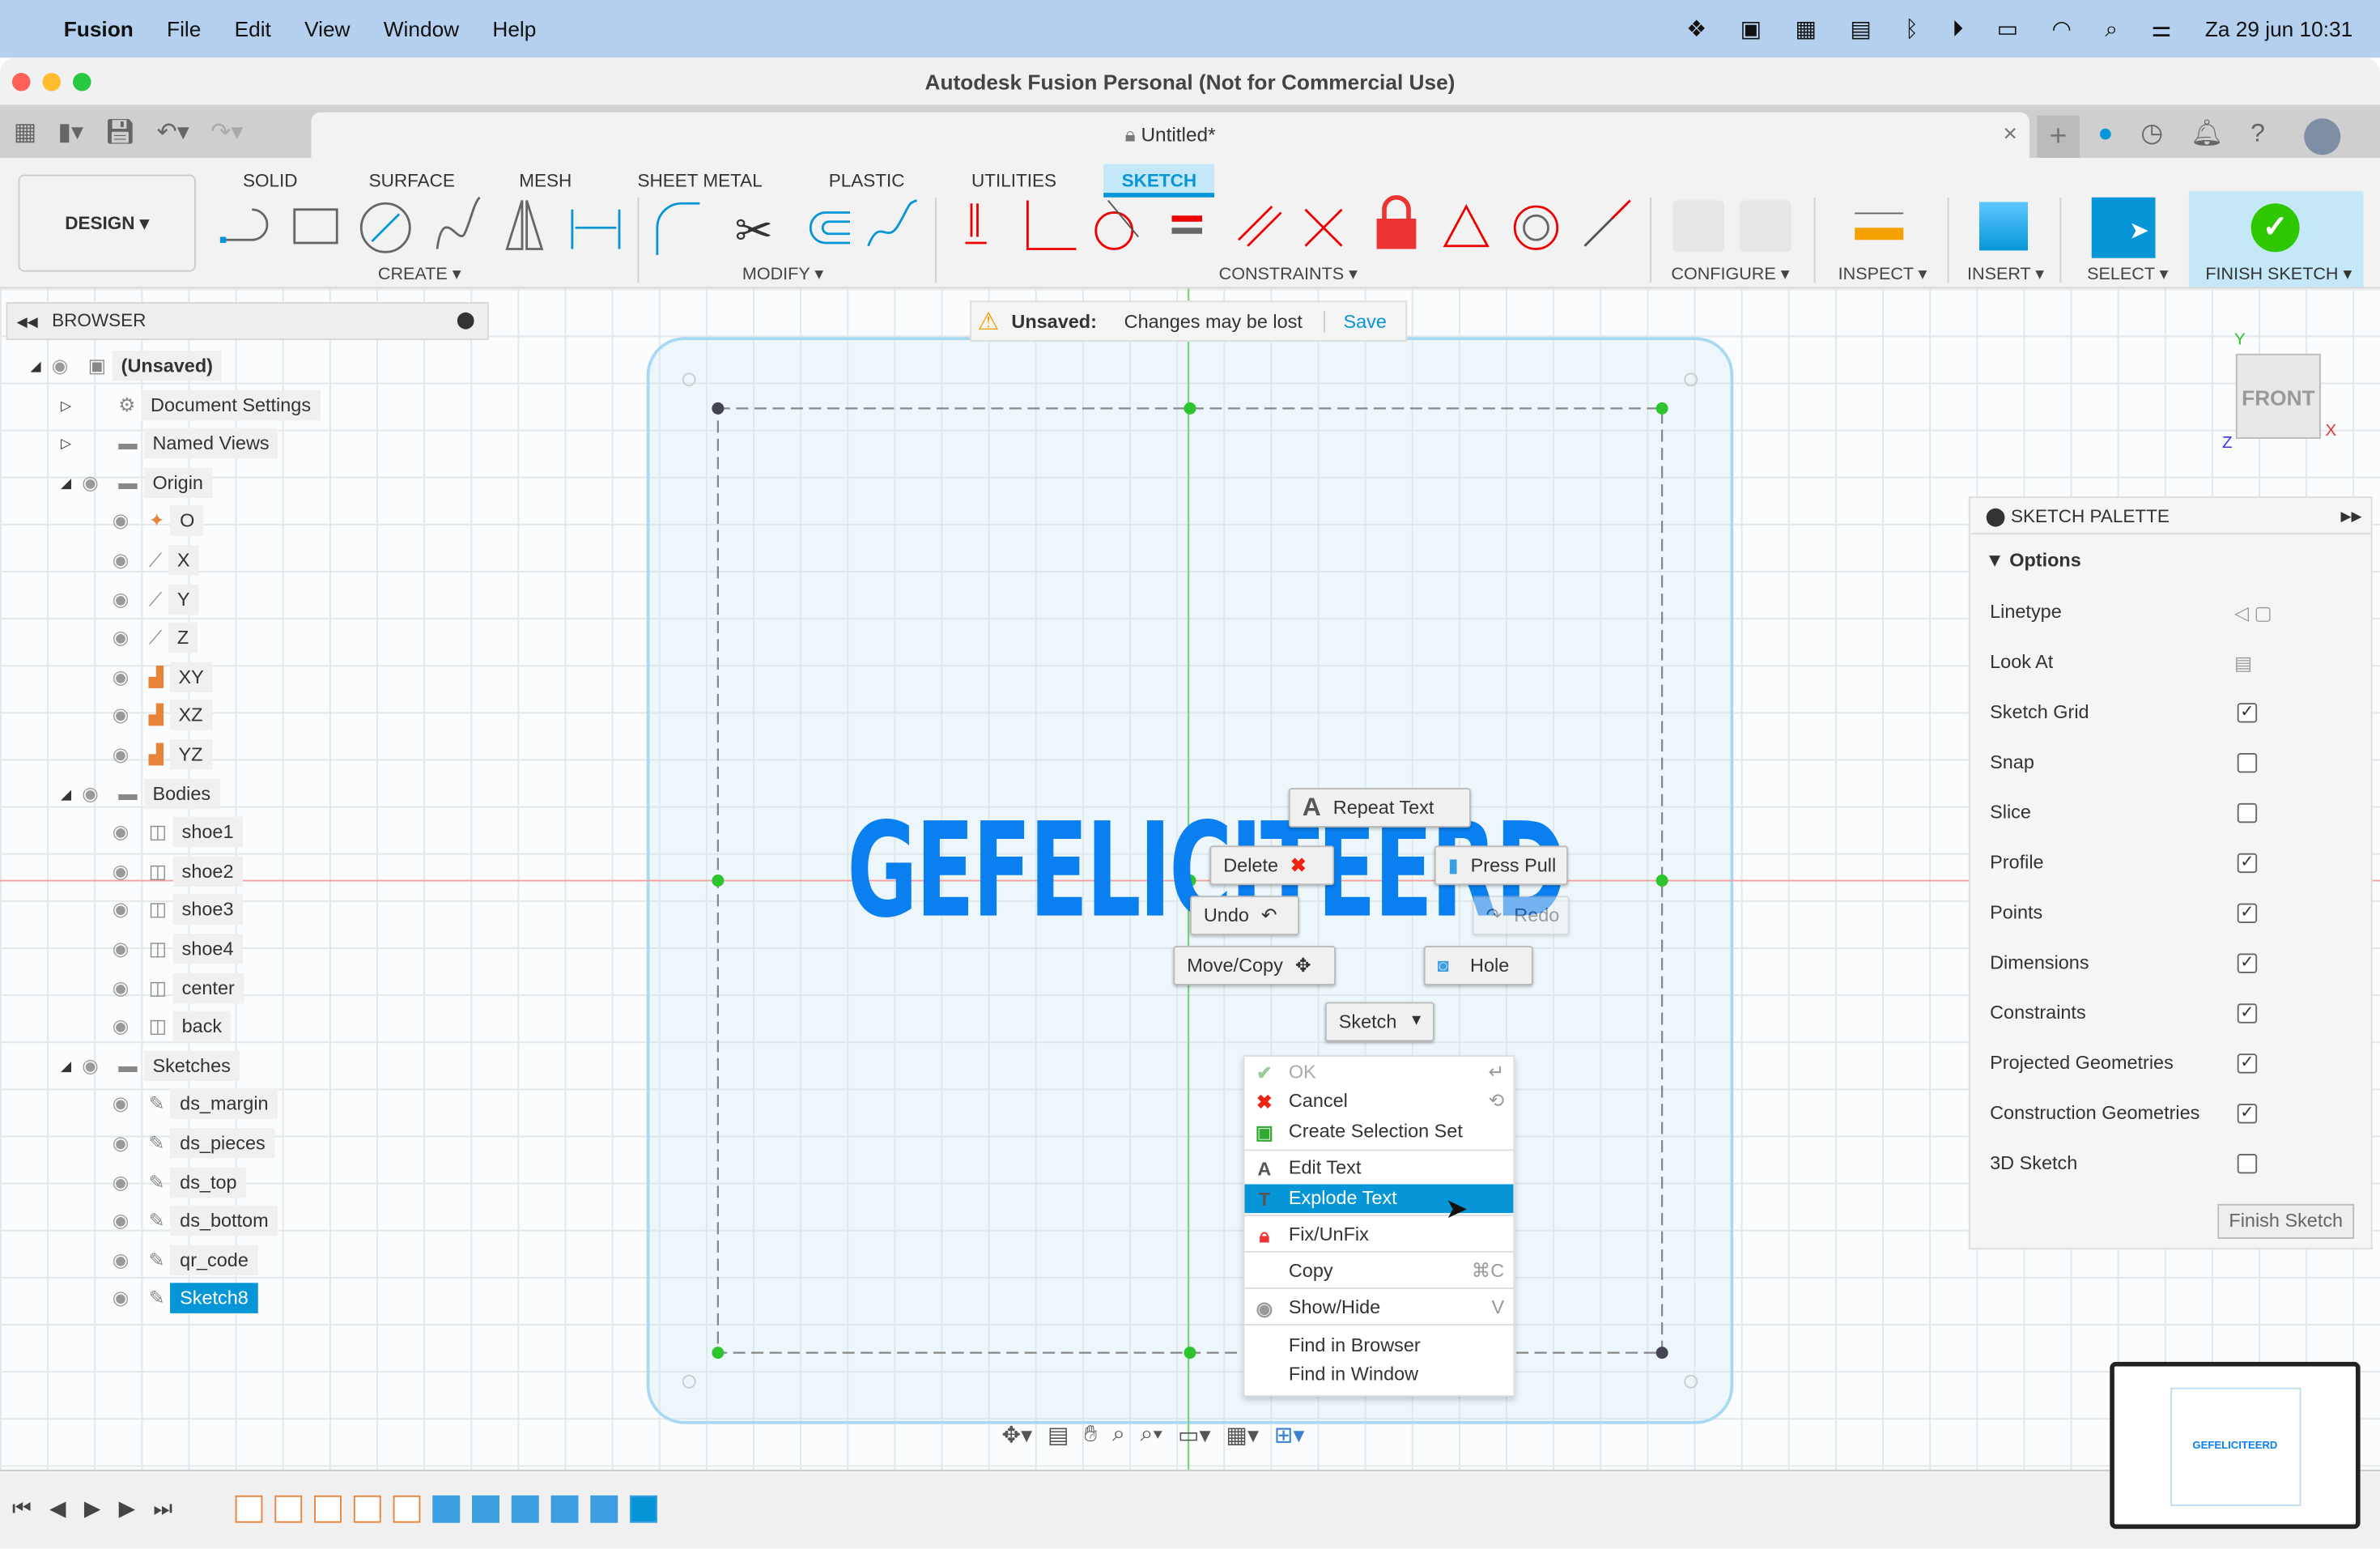 The image size is (2380, 1549). Describe the element at coordinates (1289, 1435) in the screenshot. I see `viewports-icon: ⊞▾` at that location.